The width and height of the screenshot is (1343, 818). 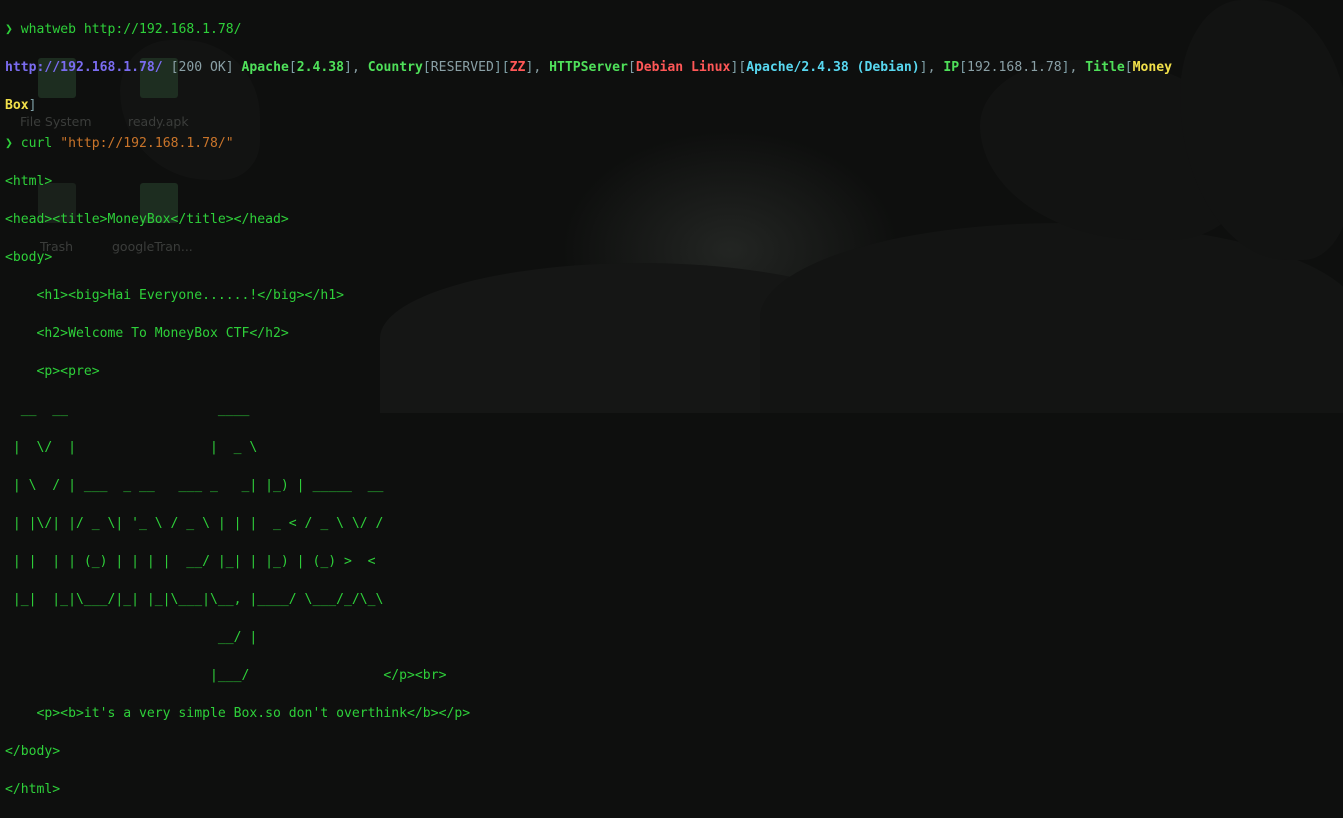 I want to click on title-value-part1: Money, so click(x=1152, y=67).